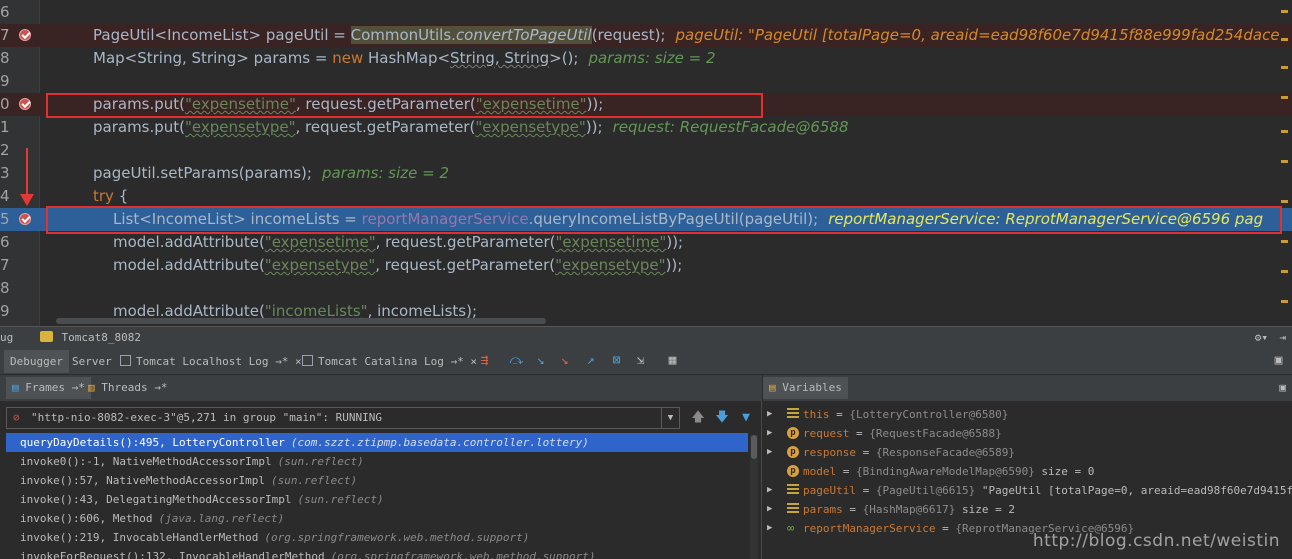  Describe the element at coordinates (301, 321) in the screenshot. I see `horizontal-scrollbar` at that location.